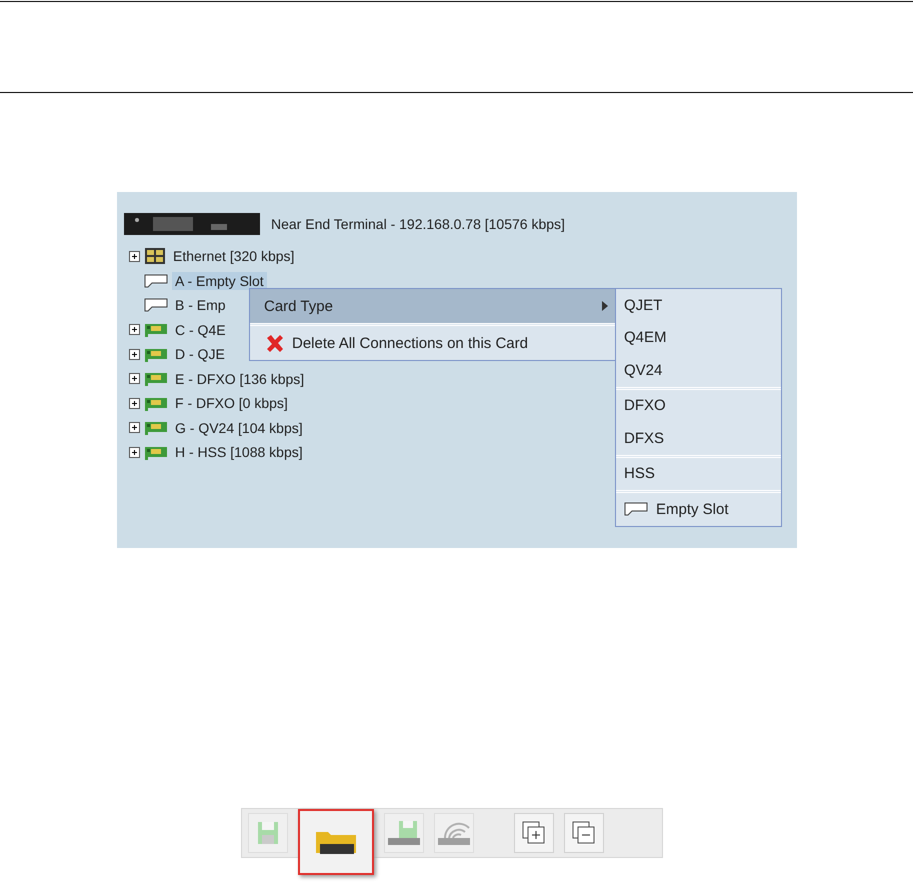 Image resolution: width=913 pixels, height=894 pixels. What do you see at coordinates (219, 281) in the screenshot?
I see `tree-item: A - Empty Slot` at bounding box center [219, 281].